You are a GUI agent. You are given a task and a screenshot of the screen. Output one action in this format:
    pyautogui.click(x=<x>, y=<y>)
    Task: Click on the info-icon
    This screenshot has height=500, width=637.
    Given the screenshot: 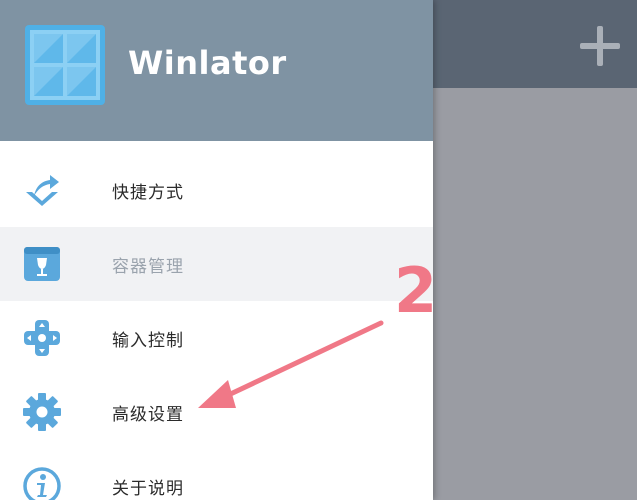 What is the action you would take?
    pyautogui.click(x=42, y=483)
    